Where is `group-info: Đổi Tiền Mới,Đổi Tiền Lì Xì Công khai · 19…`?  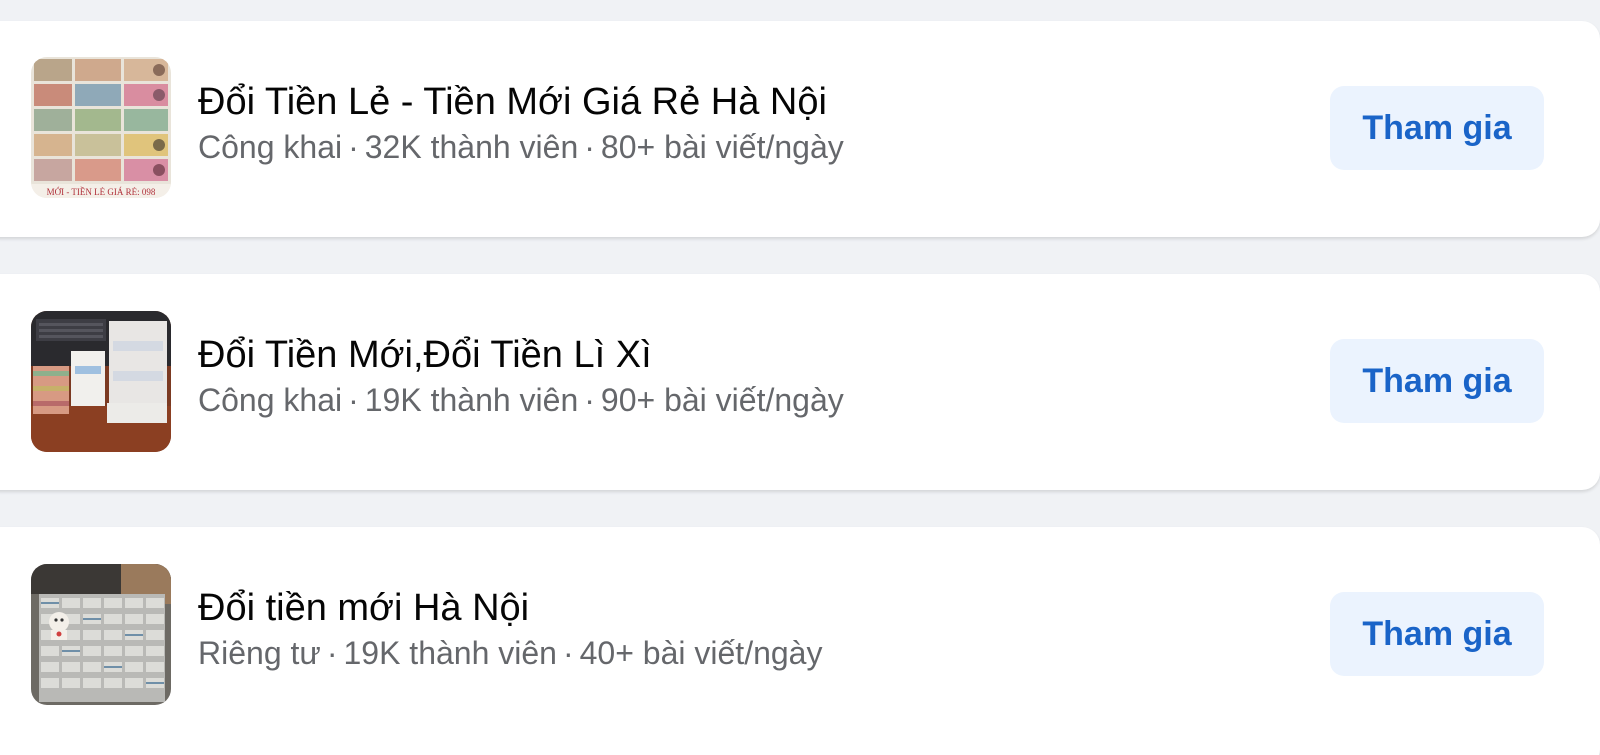 group-info: Đổi Tiền Mới,Đổi Tiền Lì Xì Công khai · 19… is located at coordinates (748, 376).